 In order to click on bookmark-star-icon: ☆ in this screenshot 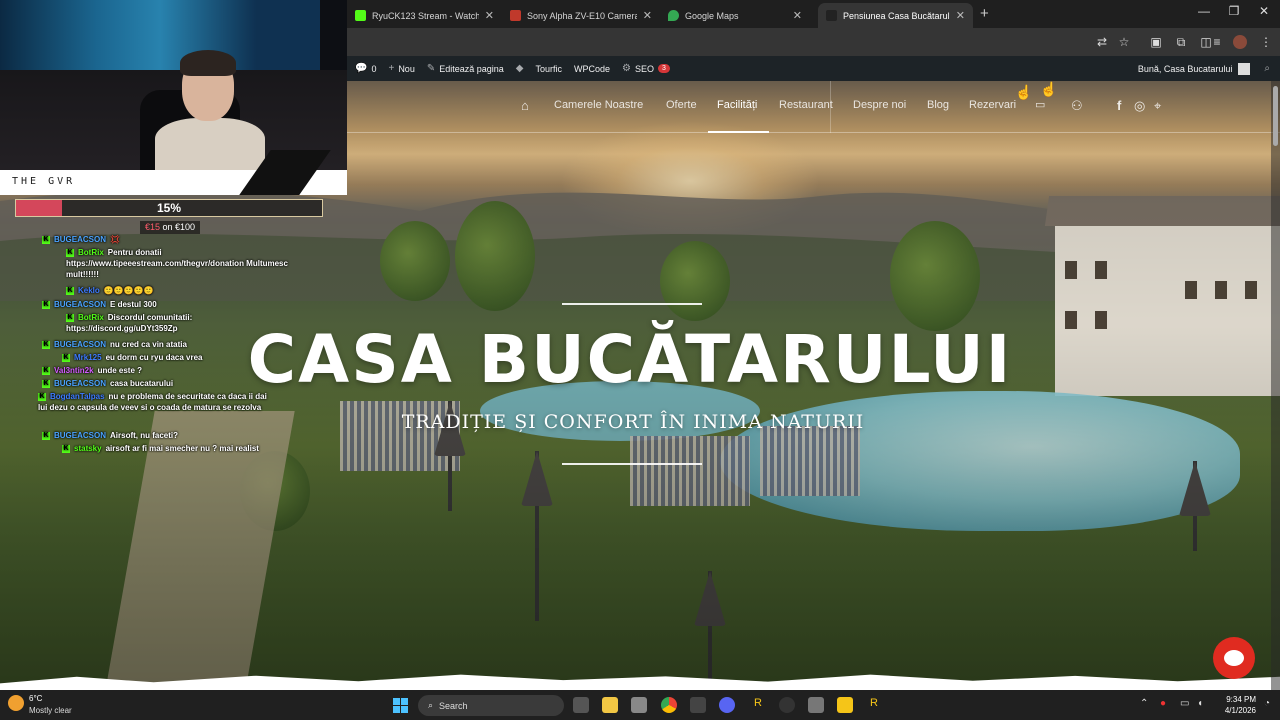, I will do `click(1124, 42)`.